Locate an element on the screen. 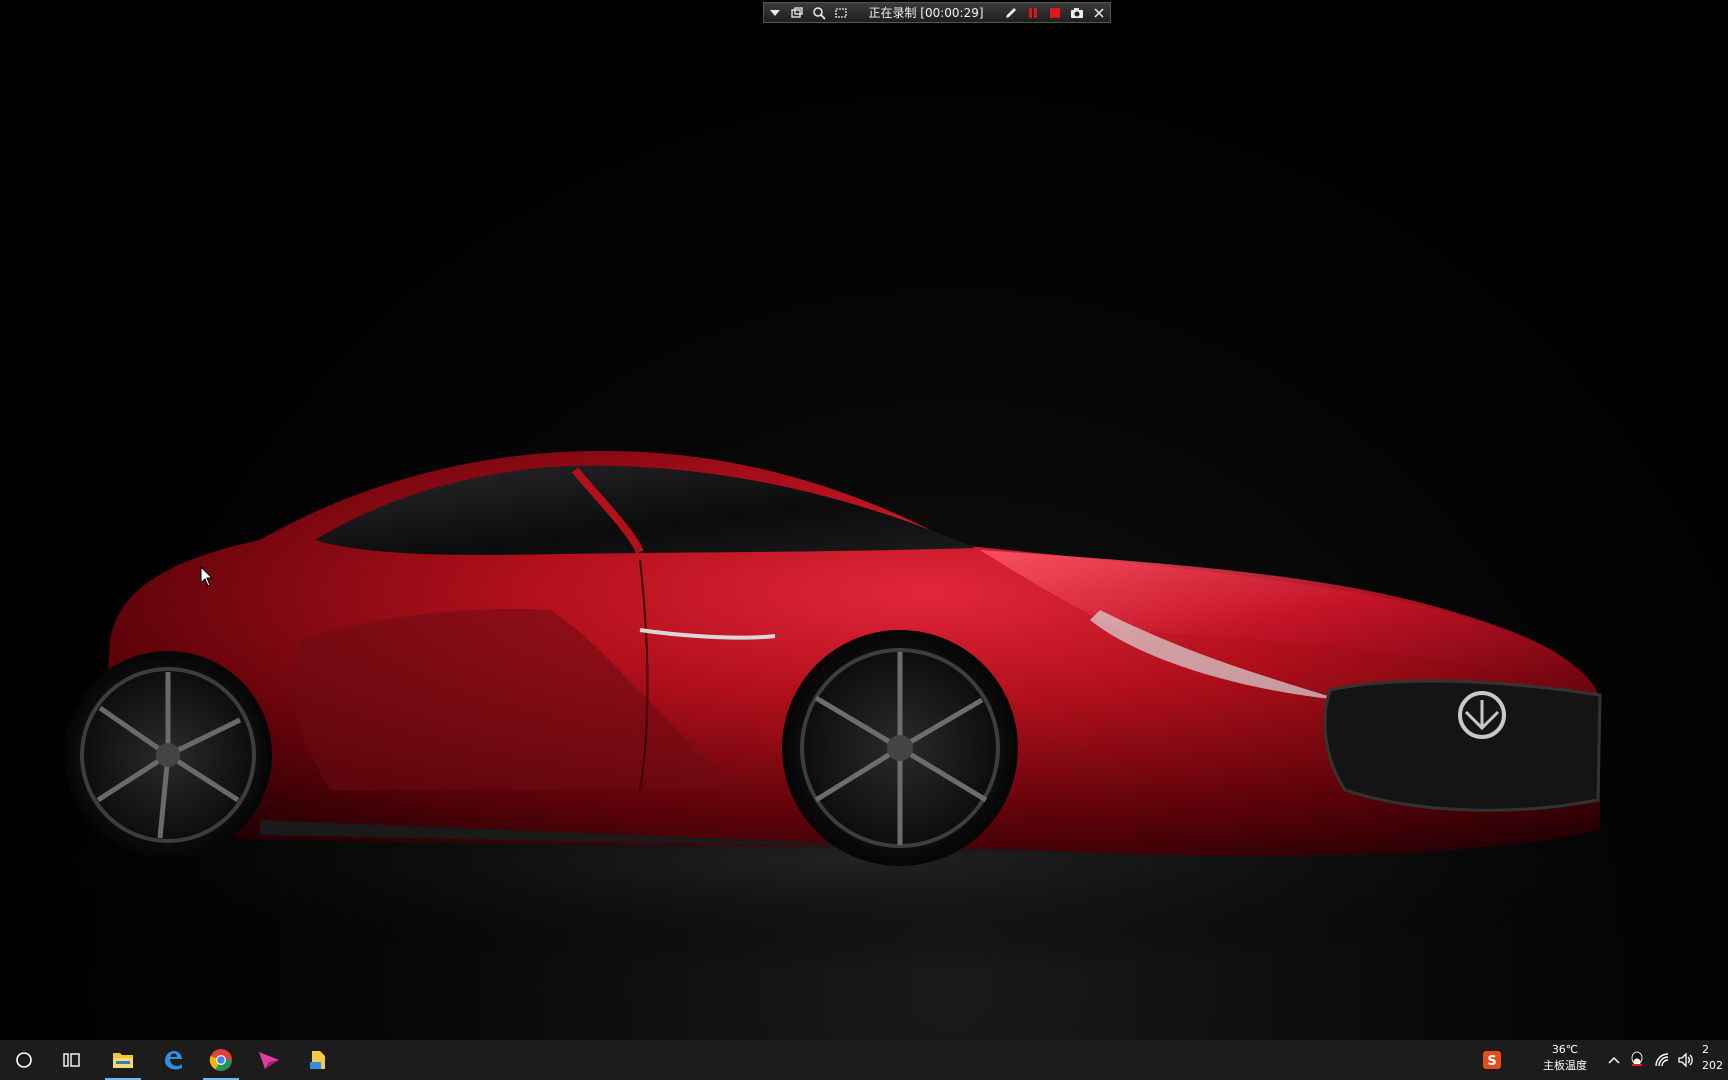 This screenshot has width=1728, height=1080. recording-toolbar: 正在录制 [00:00:29] is located at coordinates (937, 12).